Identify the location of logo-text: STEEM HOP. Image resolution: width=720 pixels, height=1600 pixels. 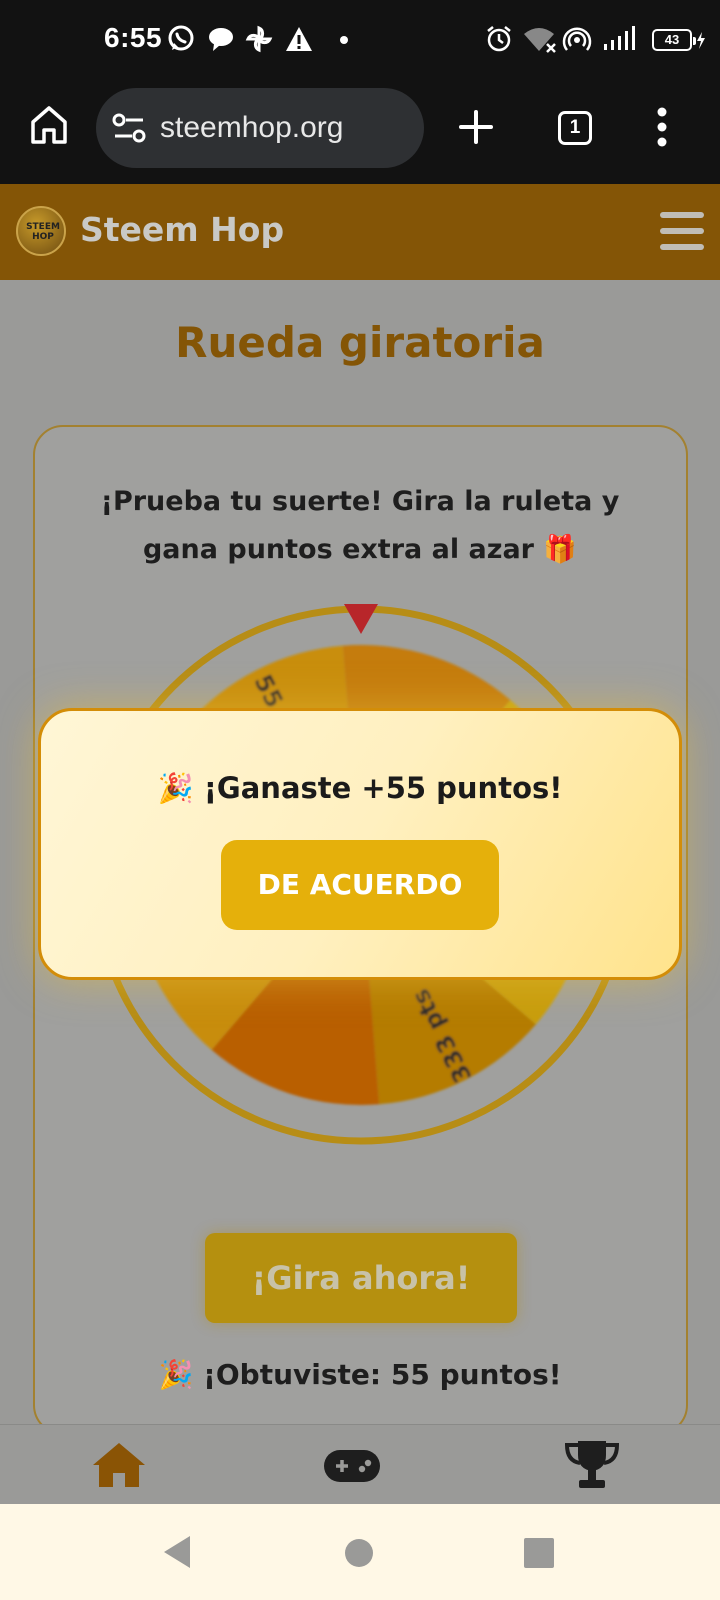
(43, 232).